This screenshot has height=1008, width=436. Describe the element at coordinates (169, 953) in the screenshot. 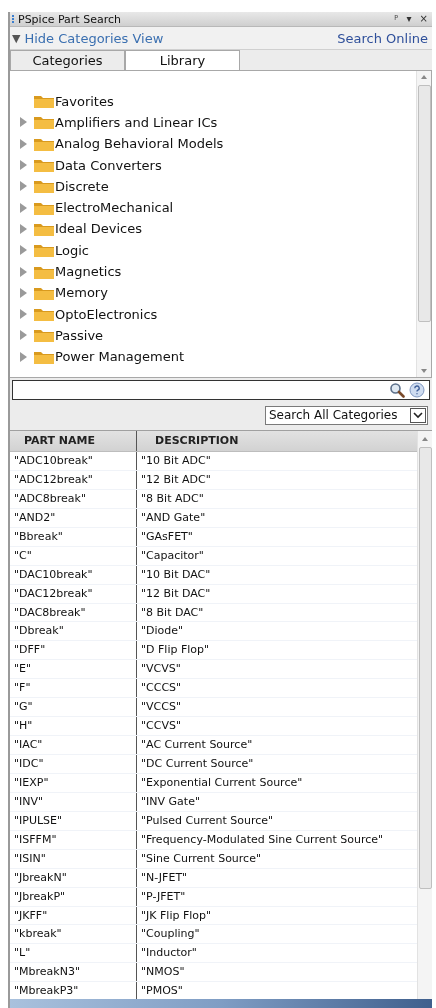

I see `table-cell-text: "Inductor"` at that location.